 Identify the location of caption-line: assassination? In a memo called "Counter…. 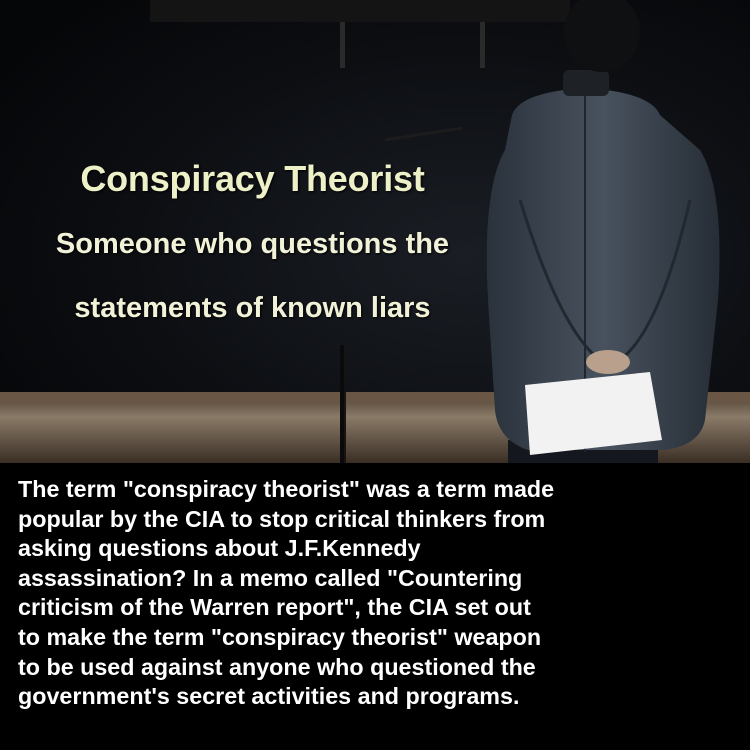
(270, 577).